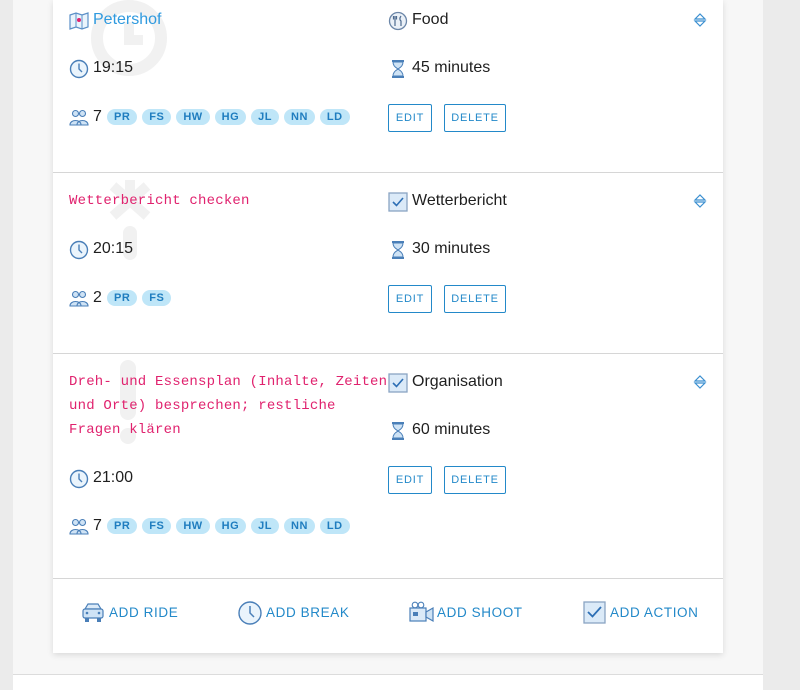 This screenshot has height=690, width=800. I want to click on entry-title-line: Fragen klären, so click(125, 430).